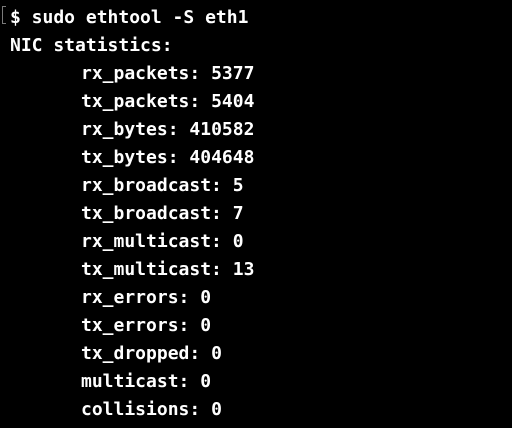 The height and width of the screenshot is (428, 512). I want to click on stat-name: tx_multicast, so click(146, 269).